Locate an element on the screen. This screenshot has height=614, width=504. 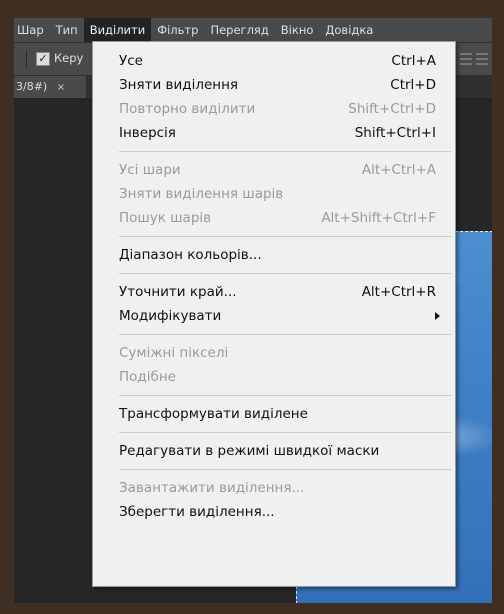
menu-item-quick-mask: Редагувати в режимі швидкої маски is located at coordinates (274, 451).